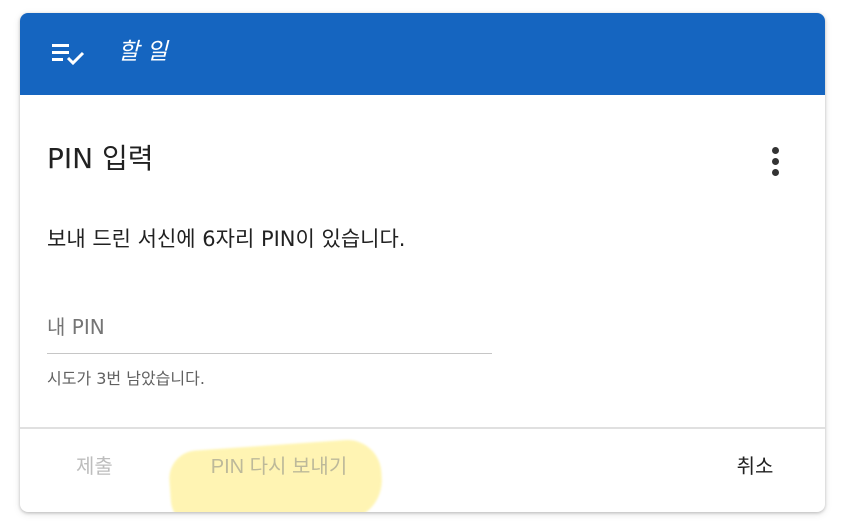 The height and width of the screenshot is (529, 841). I want to click on task-list-check-icon, so click(68, 55).